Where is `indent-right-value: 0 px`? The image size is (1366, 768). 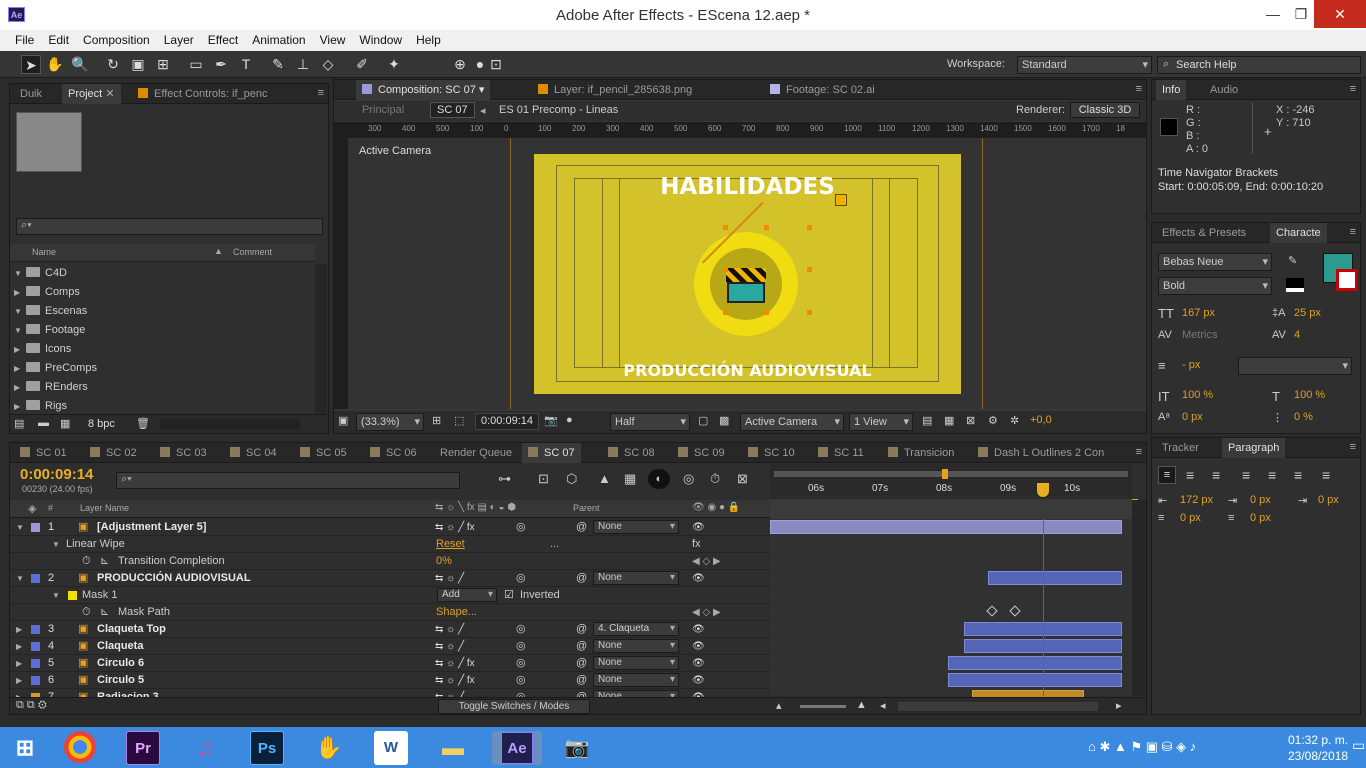 indent-right-value: 0 px is located at coordinates (1328, 500).